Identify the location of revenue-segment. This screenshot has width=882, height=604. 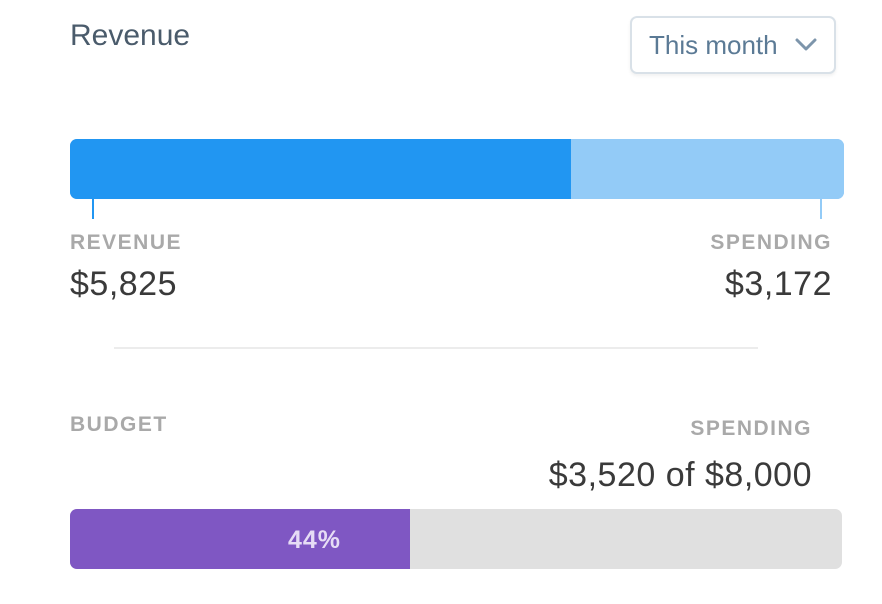
(321, 169).